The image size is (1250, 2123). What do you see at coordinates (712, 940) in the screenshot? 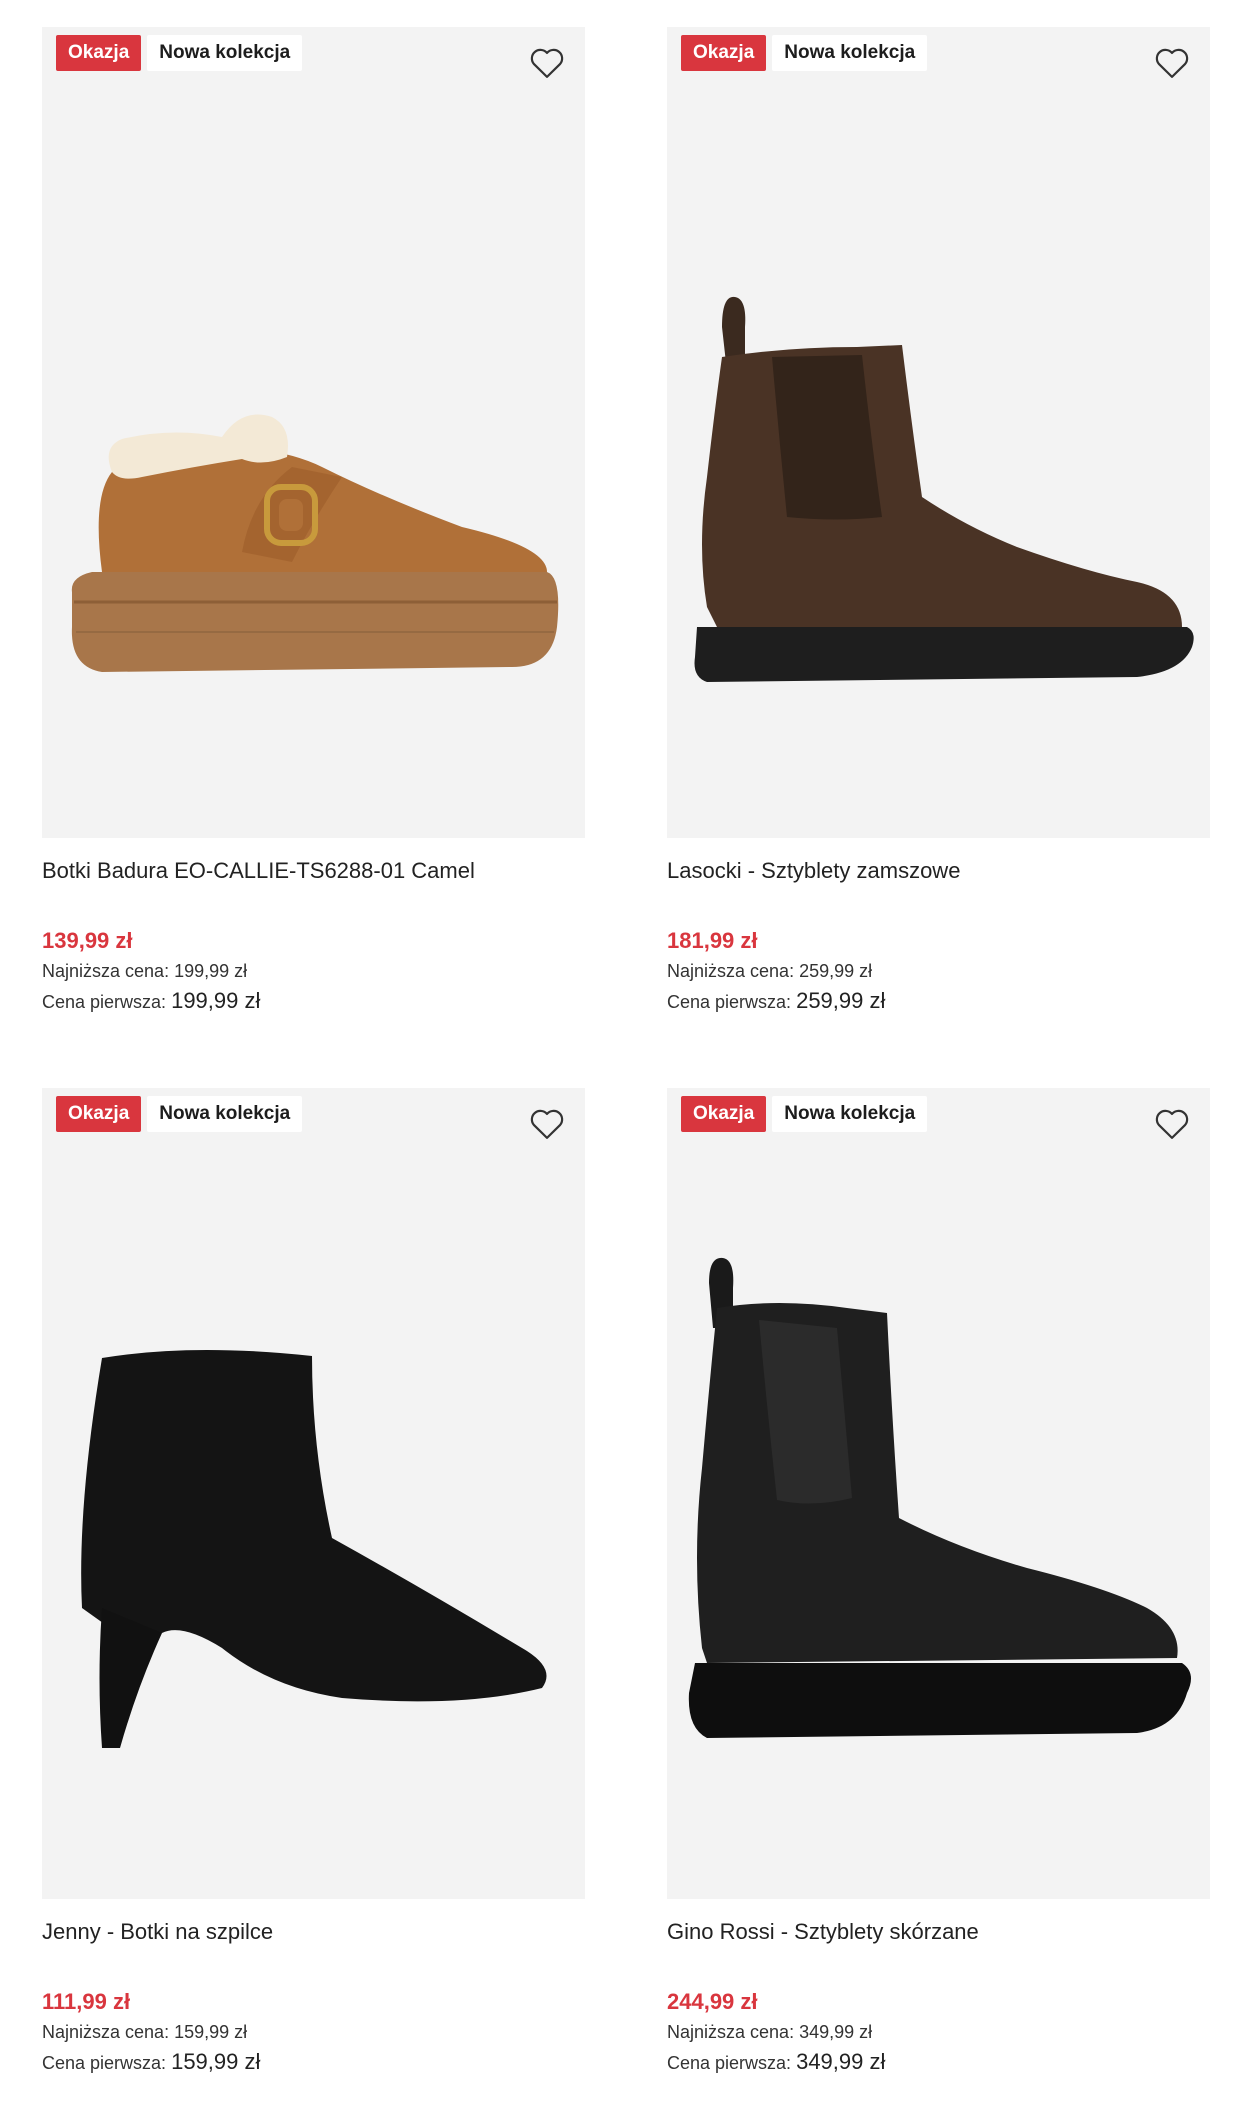
I see `product-price: 181,99 zł` at bounding box center [712, 940].